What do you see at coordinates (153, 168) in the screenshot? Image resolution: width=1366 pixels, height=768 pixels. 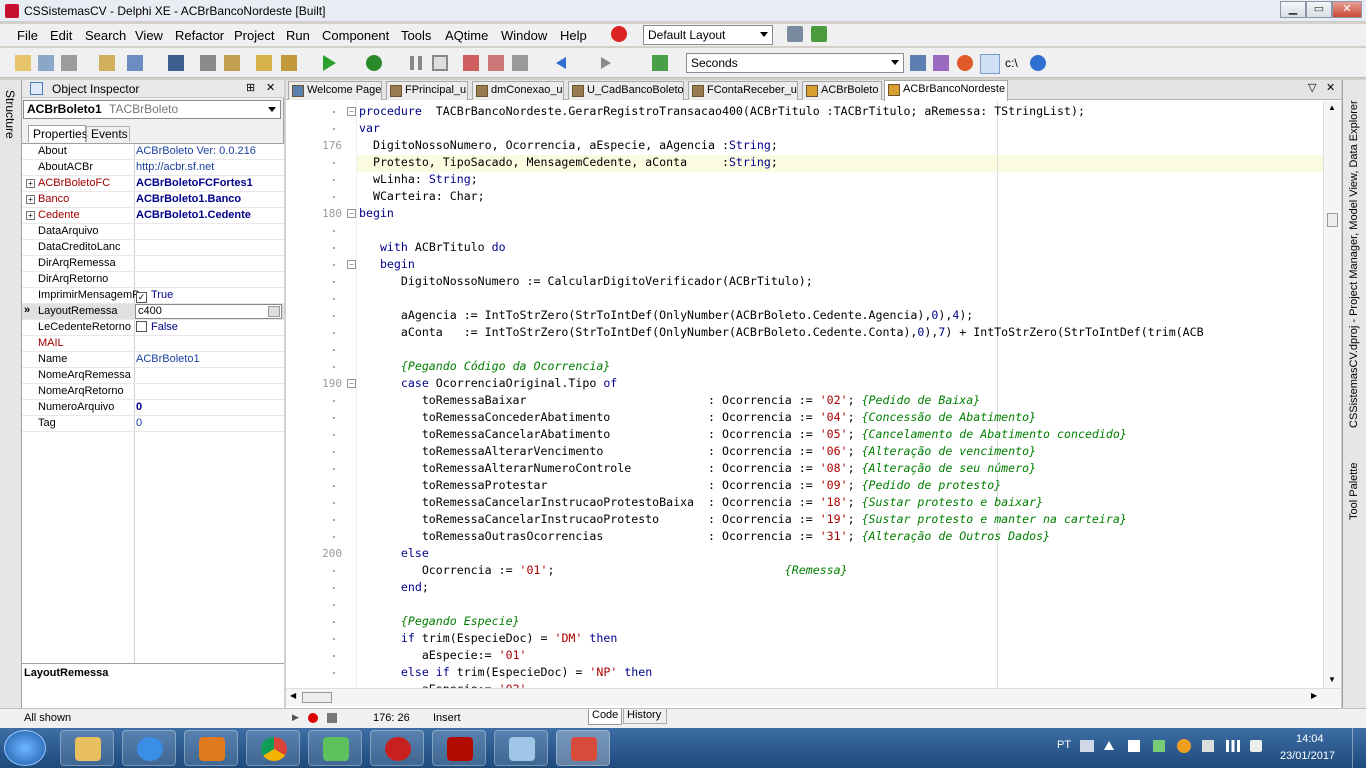 I see `property-row: AboutACBr http://acbr.sf.net` at bounding box center [153, 168].